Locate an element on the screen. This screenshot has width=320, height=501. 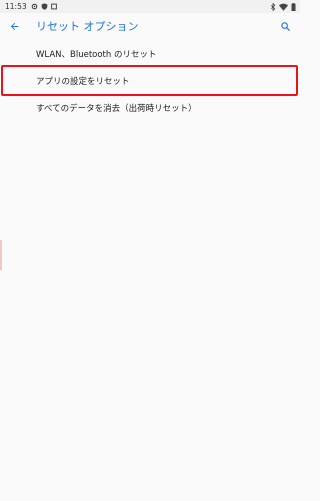
option-reset-wlan-bluetooth: WLAN、Bluetooth のリセット is located at coordinates (150, 53).